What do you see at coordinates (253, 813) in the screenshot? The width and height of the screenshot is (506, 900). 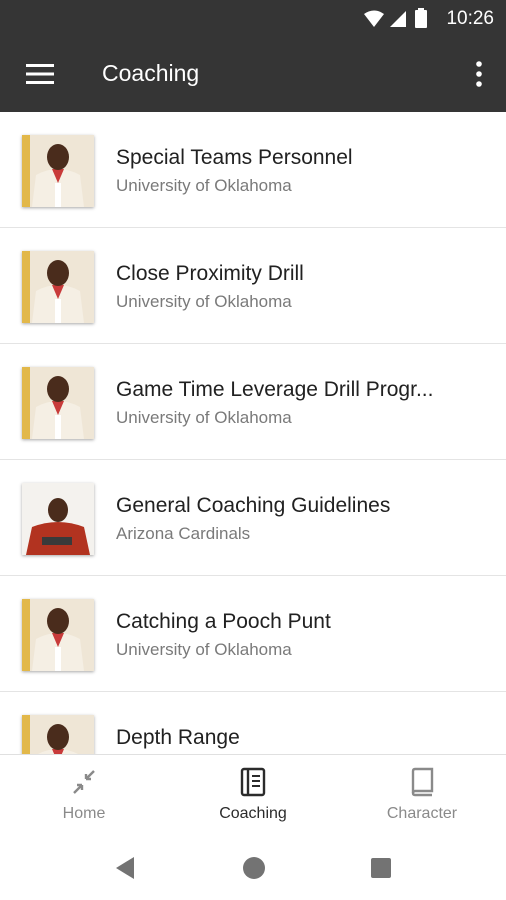 I see `nav-coaching-label: Coaching` at bounding box center [253, 813].